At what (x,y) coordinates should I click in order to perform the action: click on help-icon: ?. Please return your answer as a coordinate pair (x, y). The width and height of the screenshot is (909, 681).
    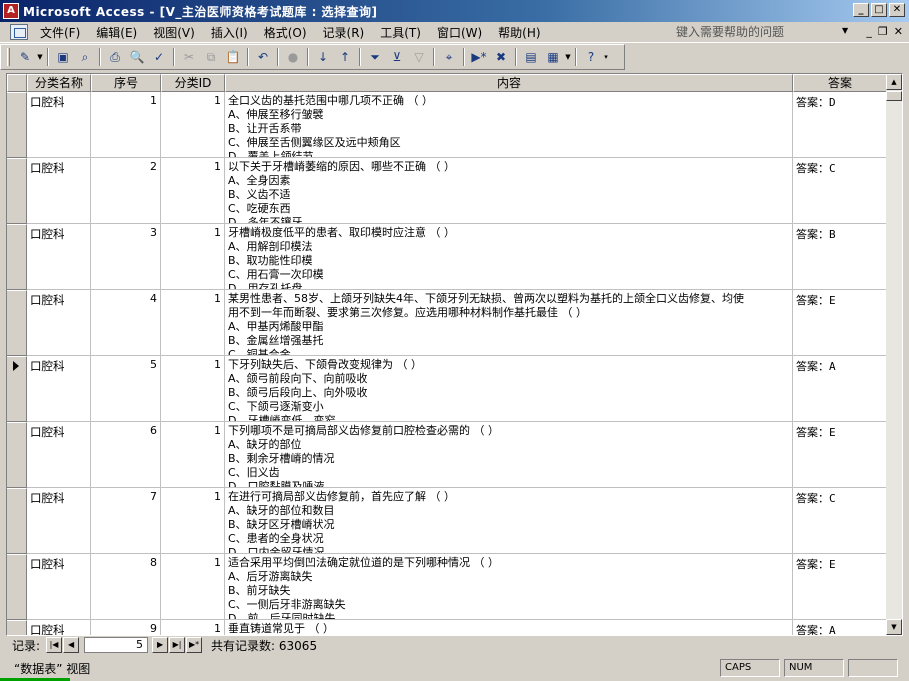
    Looking at the image, I should click on (591, 57).